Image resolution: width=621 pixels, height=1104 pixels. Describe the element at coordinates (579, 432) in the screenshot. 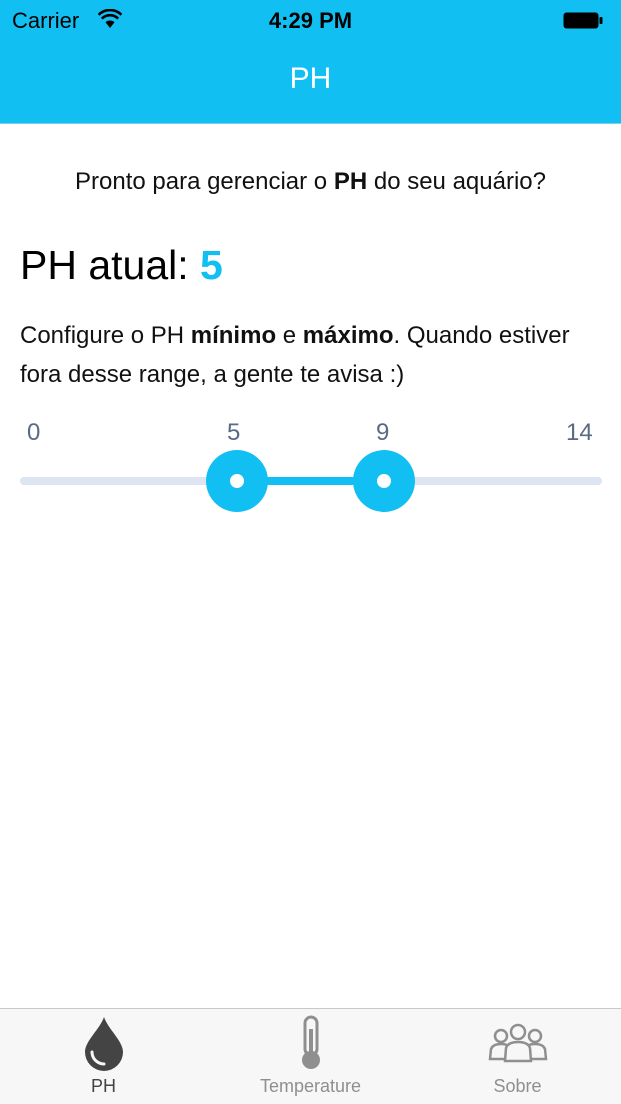

I see `slider-range-max-label: 14` at that location.